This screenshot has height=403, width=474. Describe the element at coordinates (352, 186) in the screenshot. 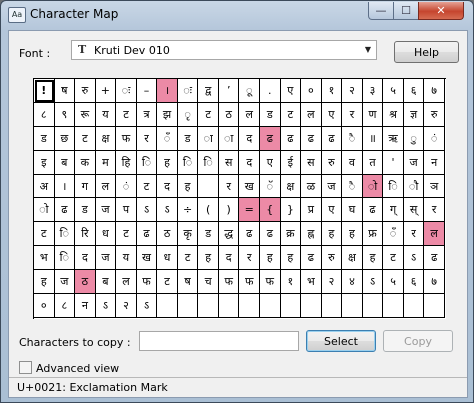

I see `character-cell: ै` at that location.